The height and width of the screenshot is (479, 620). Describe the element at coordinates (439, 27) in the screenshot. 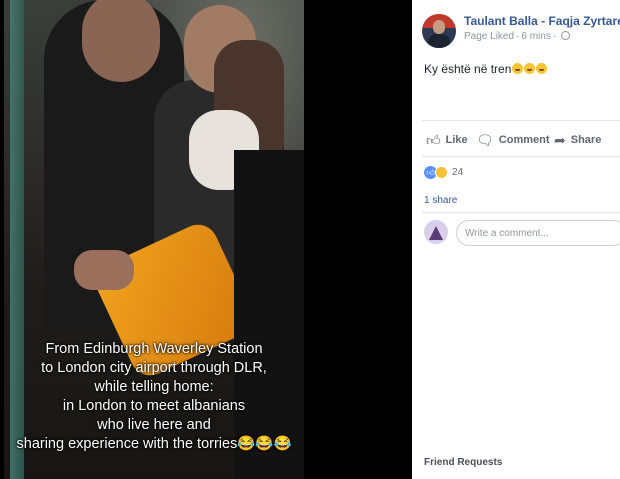

I see `avatar-face` at that location.